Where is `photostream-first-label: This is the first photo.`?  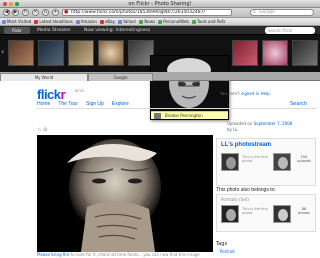 photostream-first-label: This is the first photo. is located at coordinates (255, 159).